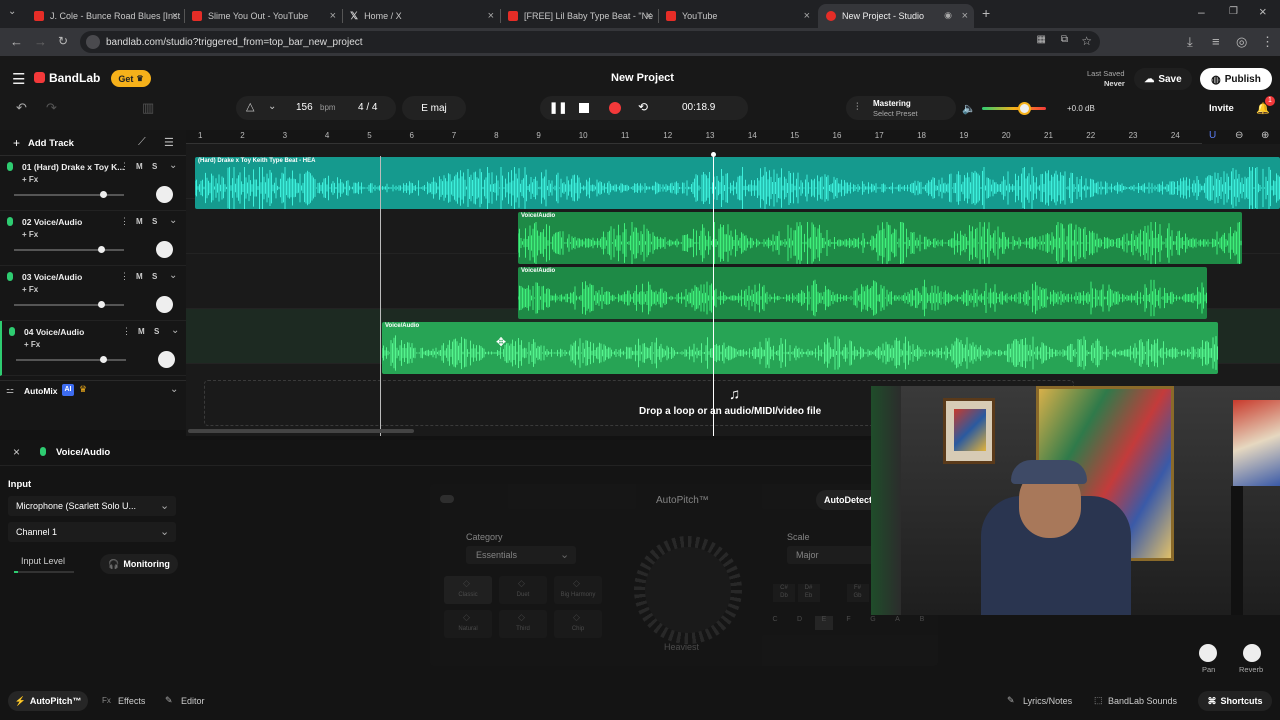  I want to click on invite-button: Invite, so click(1221, 108).